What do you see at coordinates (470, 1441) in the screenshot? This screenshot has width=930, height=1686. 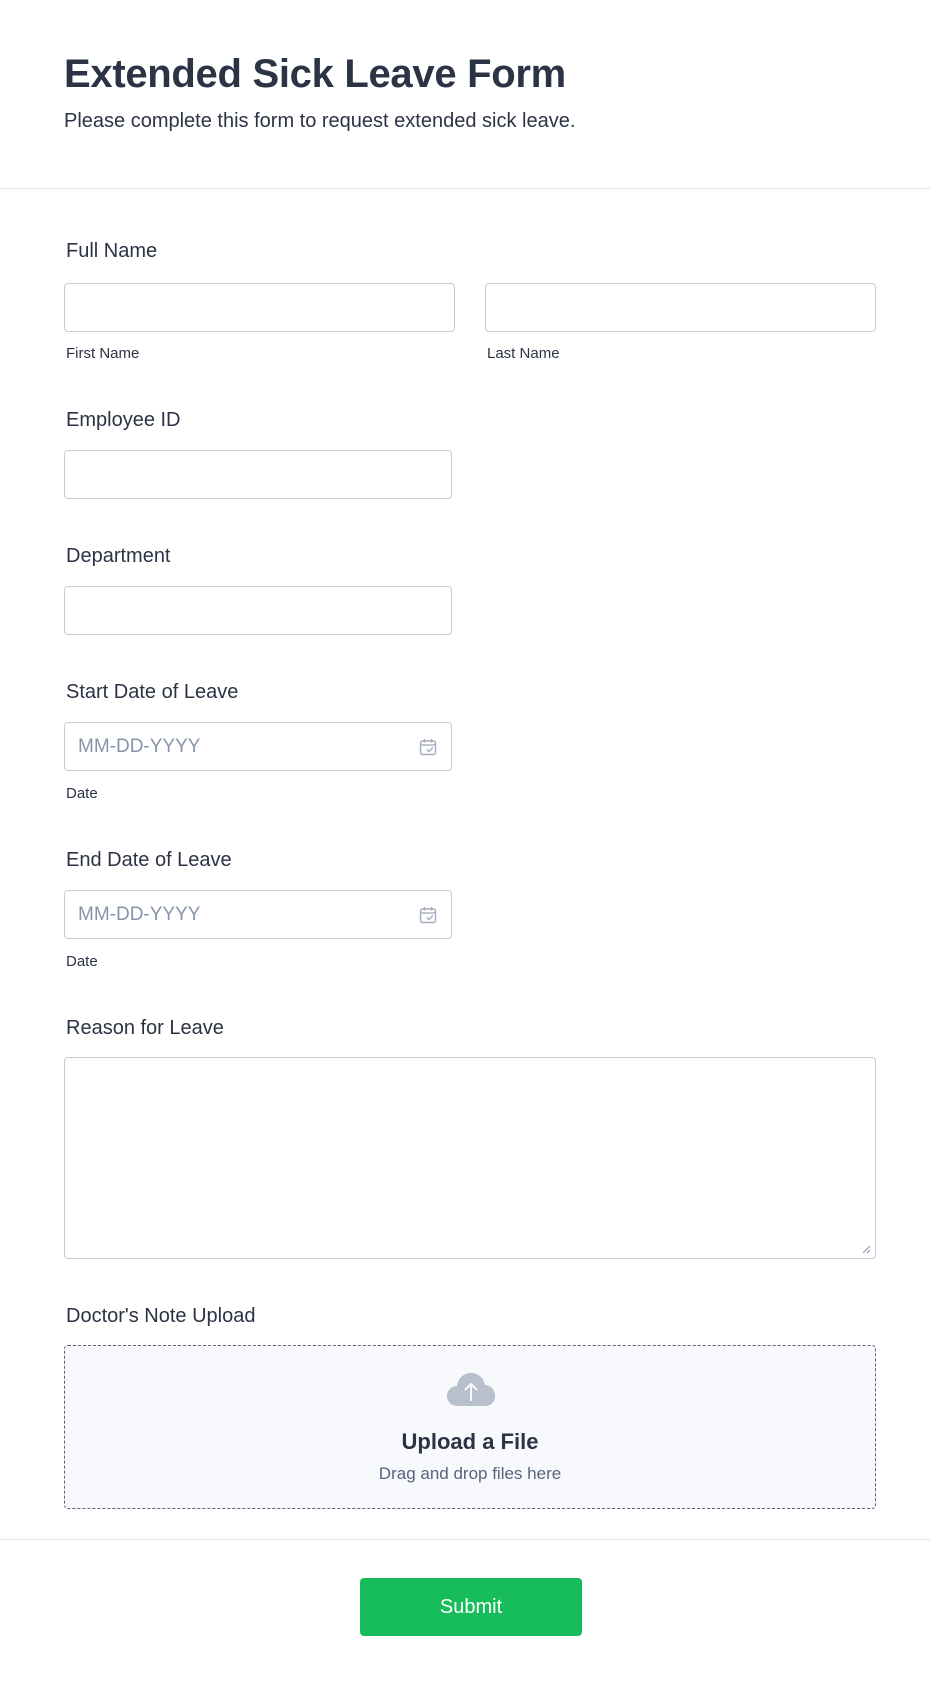 I see `upload-title: Upload a File` at bounding box center [470, 1441].